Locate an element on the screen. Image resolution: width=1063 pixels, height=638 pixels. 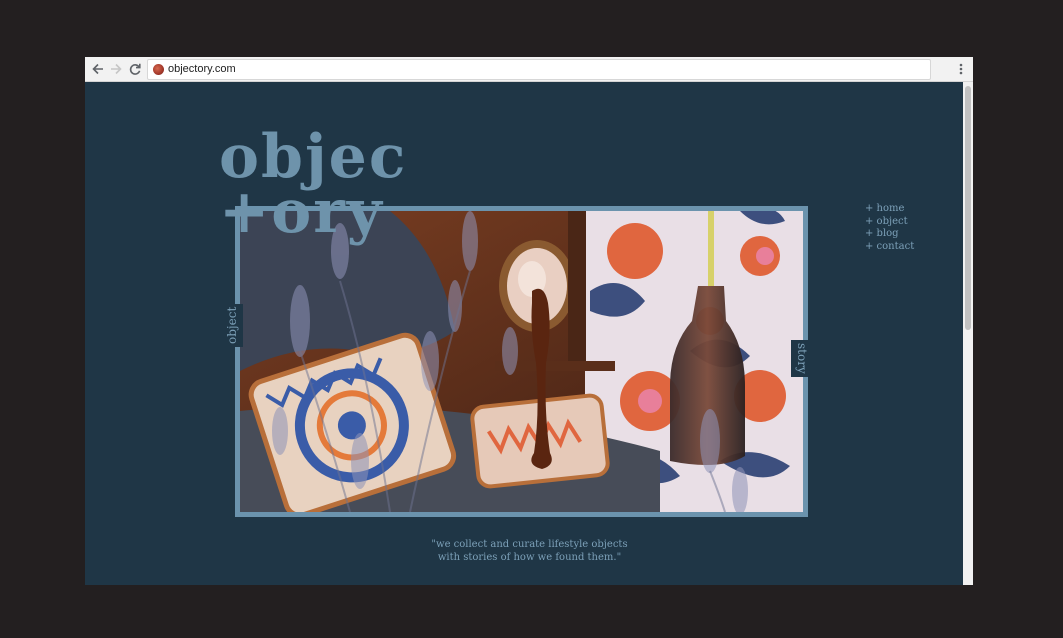
reload-button is located at coordinates (135, 69).